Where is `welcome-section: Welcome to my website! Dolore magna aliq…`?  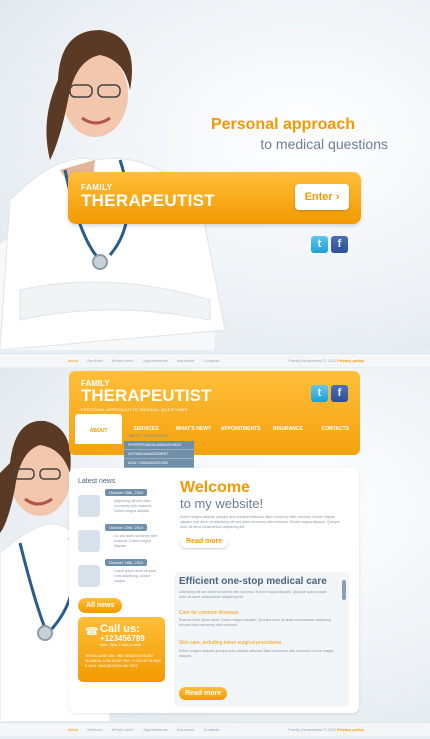 welcome-section: Welcome to my website! Dolore magna aliq… is located at coordinates (262, 513).